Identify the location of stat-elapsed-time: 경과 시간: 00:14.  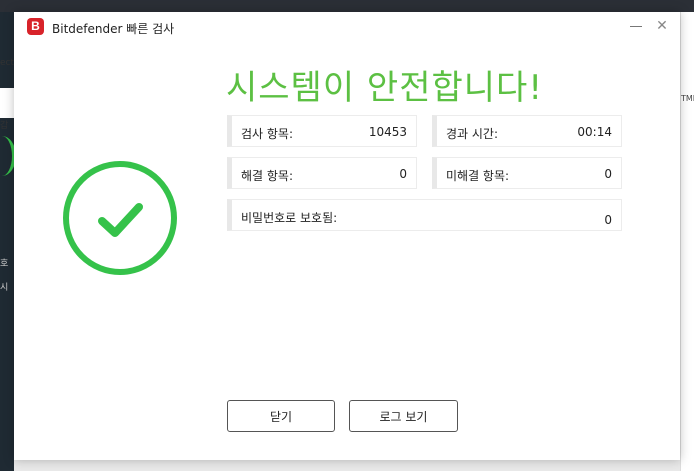
(527, 131).